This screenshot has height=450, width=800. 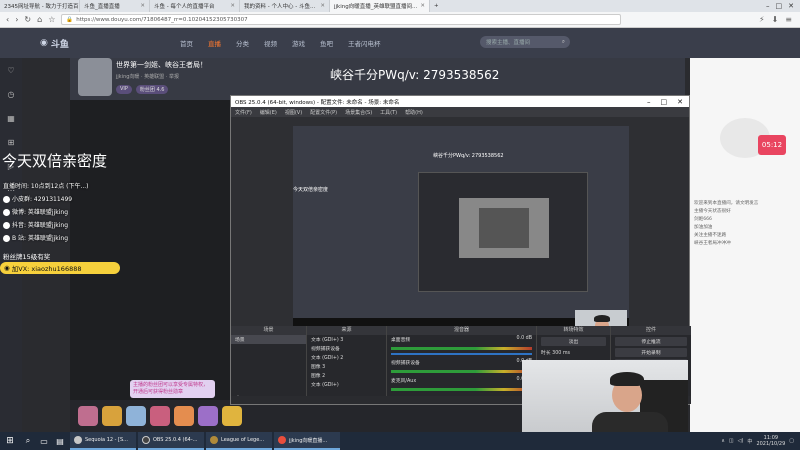 What do you see at coordinates (75, 43) in the screenshot?
I see `douyu-logo: ◉ 斗鱼` at bounding box center [75, 43].